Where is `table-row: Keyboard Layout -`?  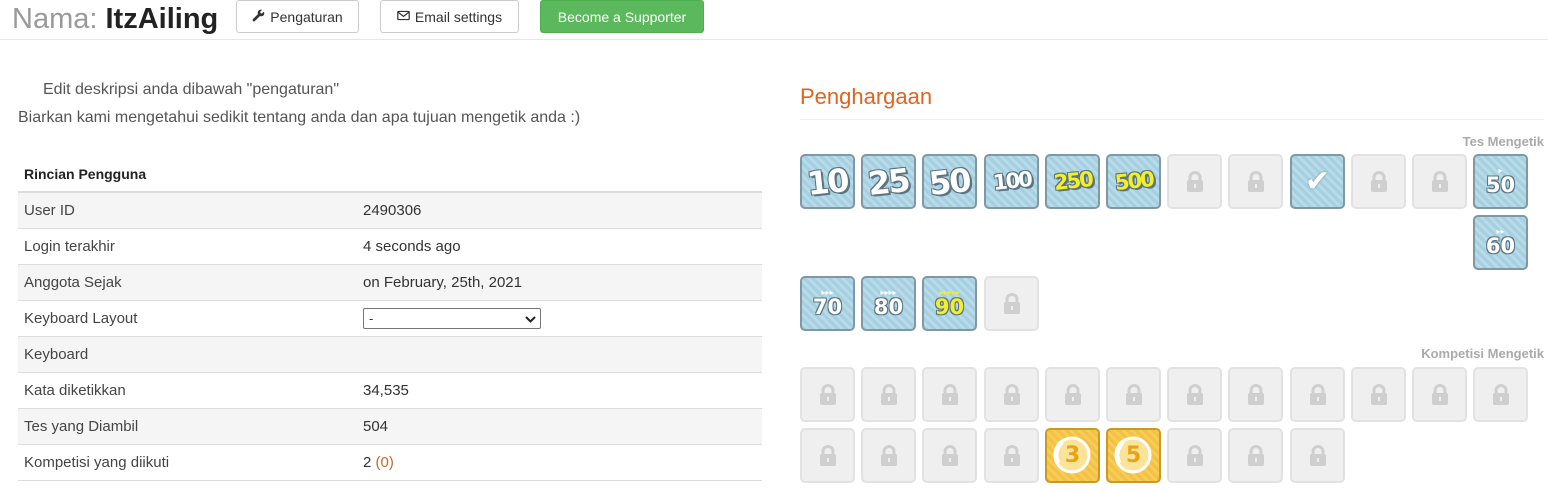 table-row: Keyboard Layout - is located at coordinates (390, 319).